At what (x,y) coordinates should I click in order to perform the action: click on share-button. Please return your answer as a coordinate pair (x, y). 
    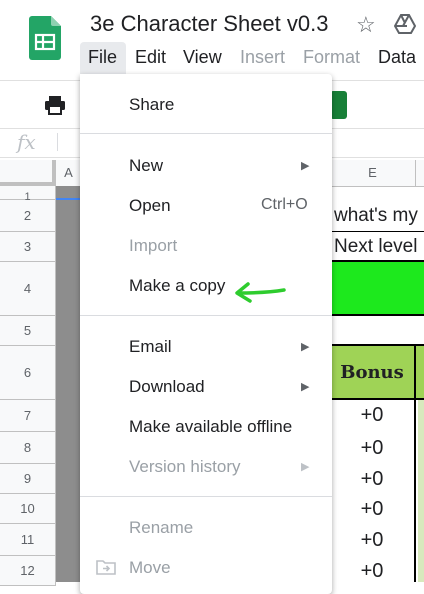
    Looking at the image, I should click on (338, 105).